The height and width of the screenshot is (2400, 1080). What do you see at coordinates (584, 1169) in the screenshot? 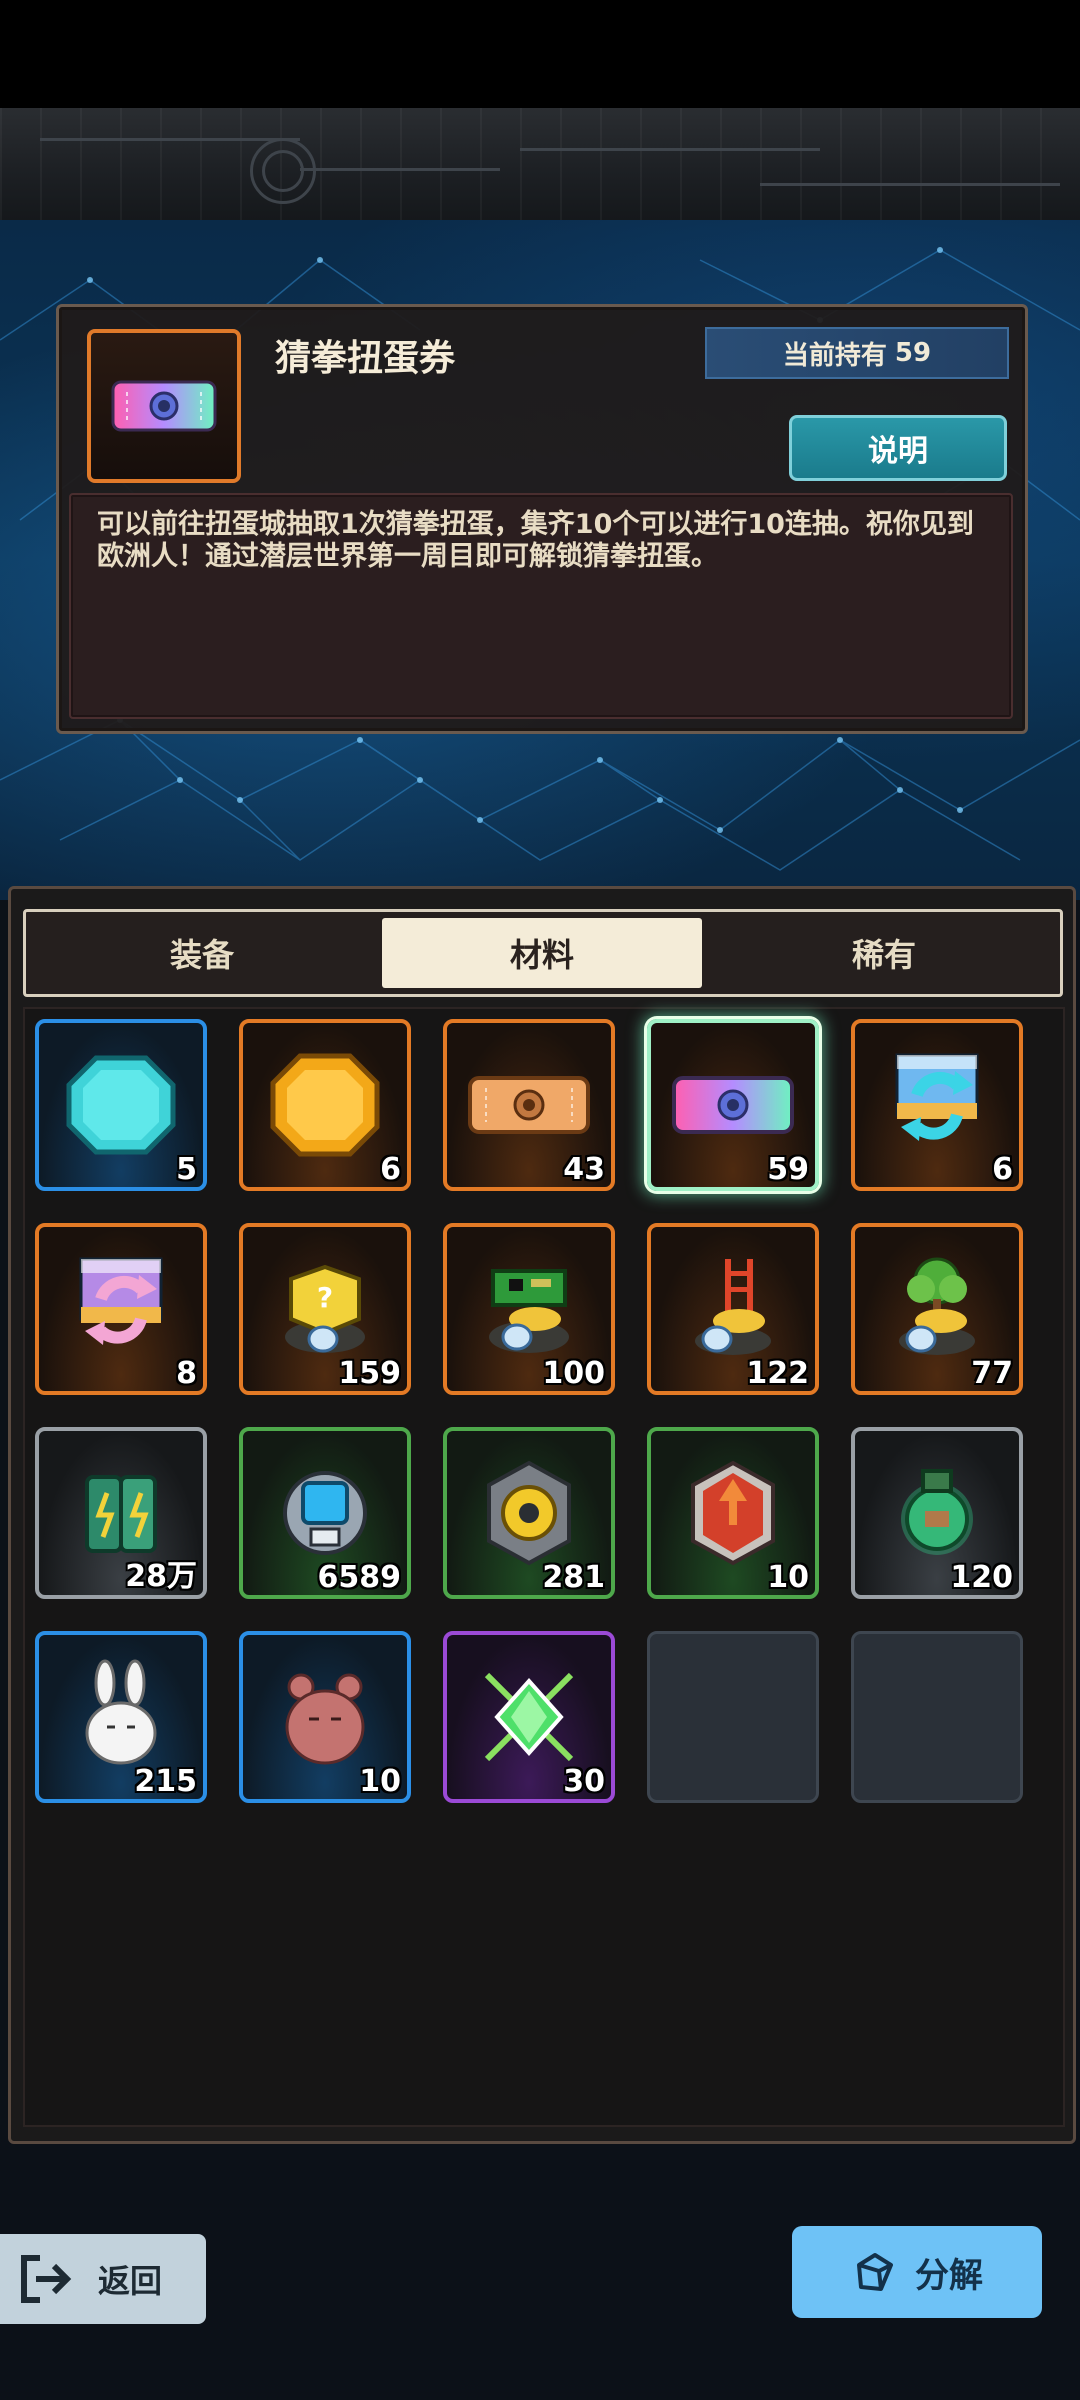
I see `item-quantity: 43` at bounding box center [584, 1169].